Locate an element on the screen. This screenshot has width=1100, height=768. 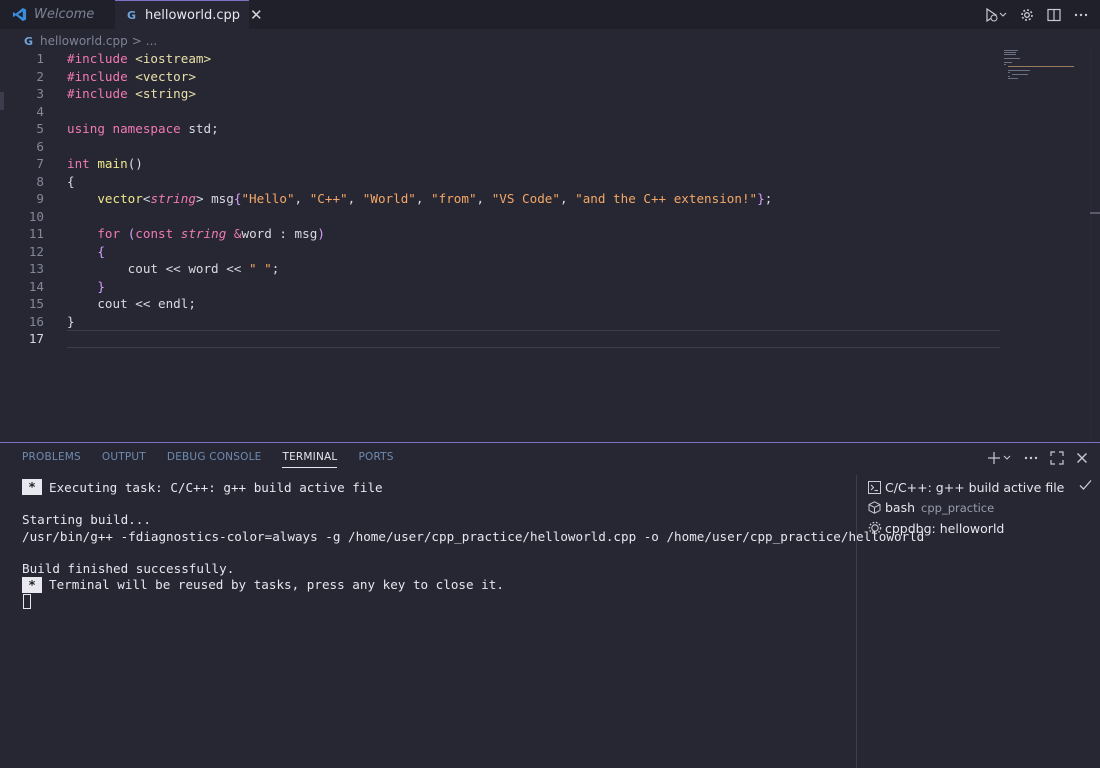
line-number: 8 is located at coordinates (40, 181).